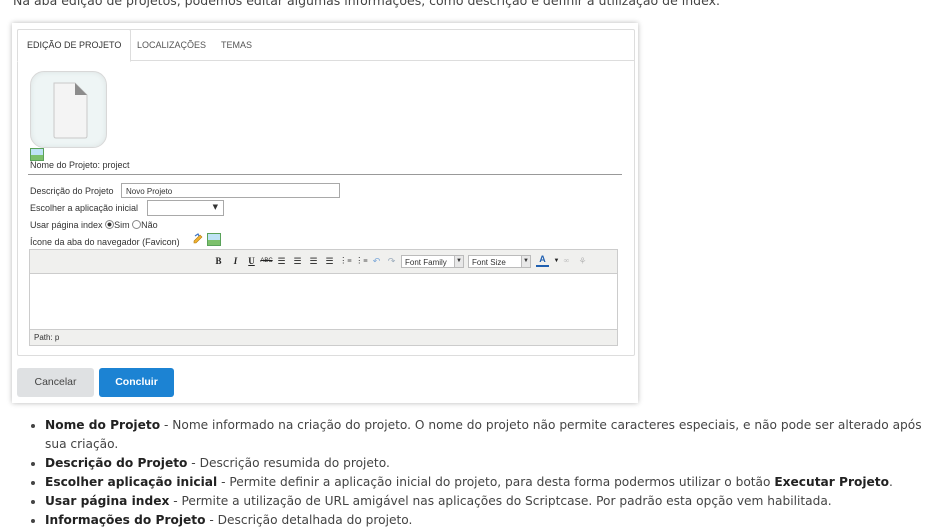 This screenshot has width=929, height=530. I want to click on link-icon: ∞, so click(566, 261).